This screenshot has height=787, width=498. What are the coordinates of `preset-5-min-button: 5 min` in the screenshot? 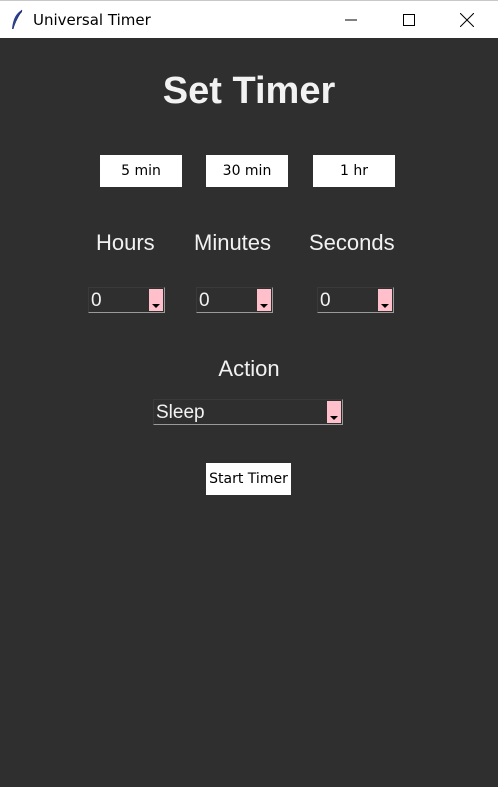 It's located at (141, 171).